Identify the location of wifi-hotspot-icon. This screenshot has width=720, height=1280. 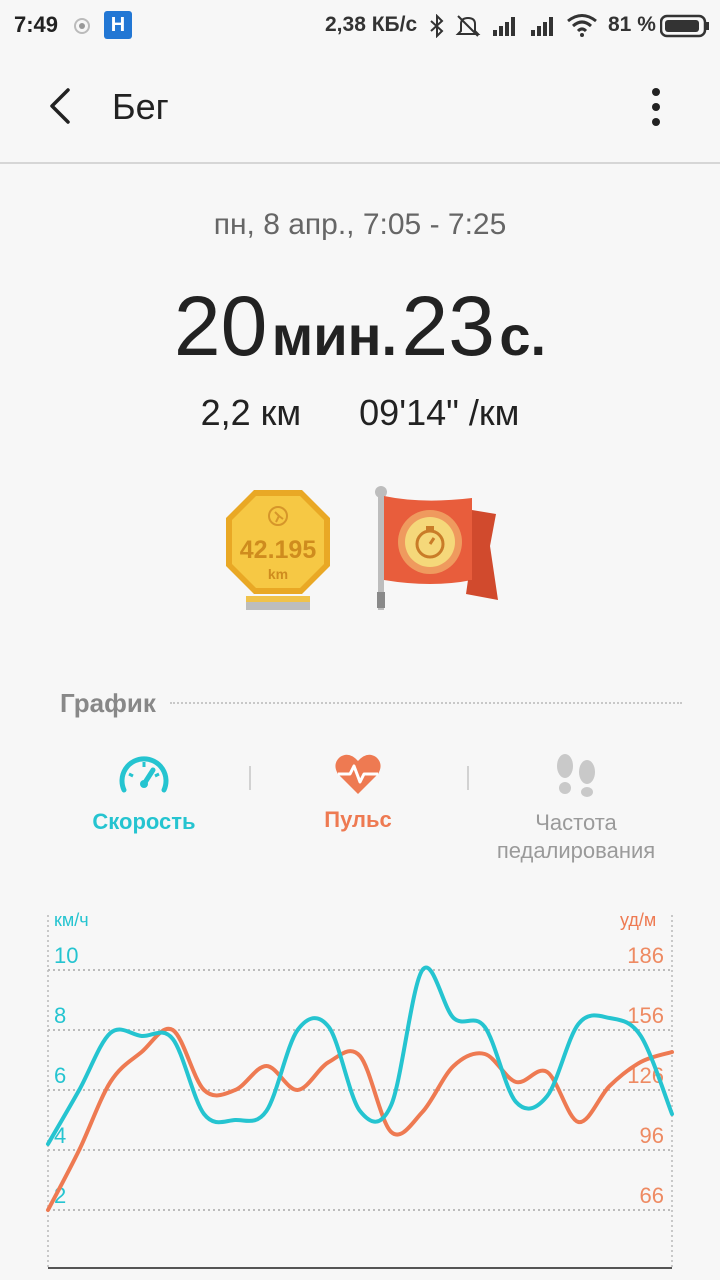
(82, 26).